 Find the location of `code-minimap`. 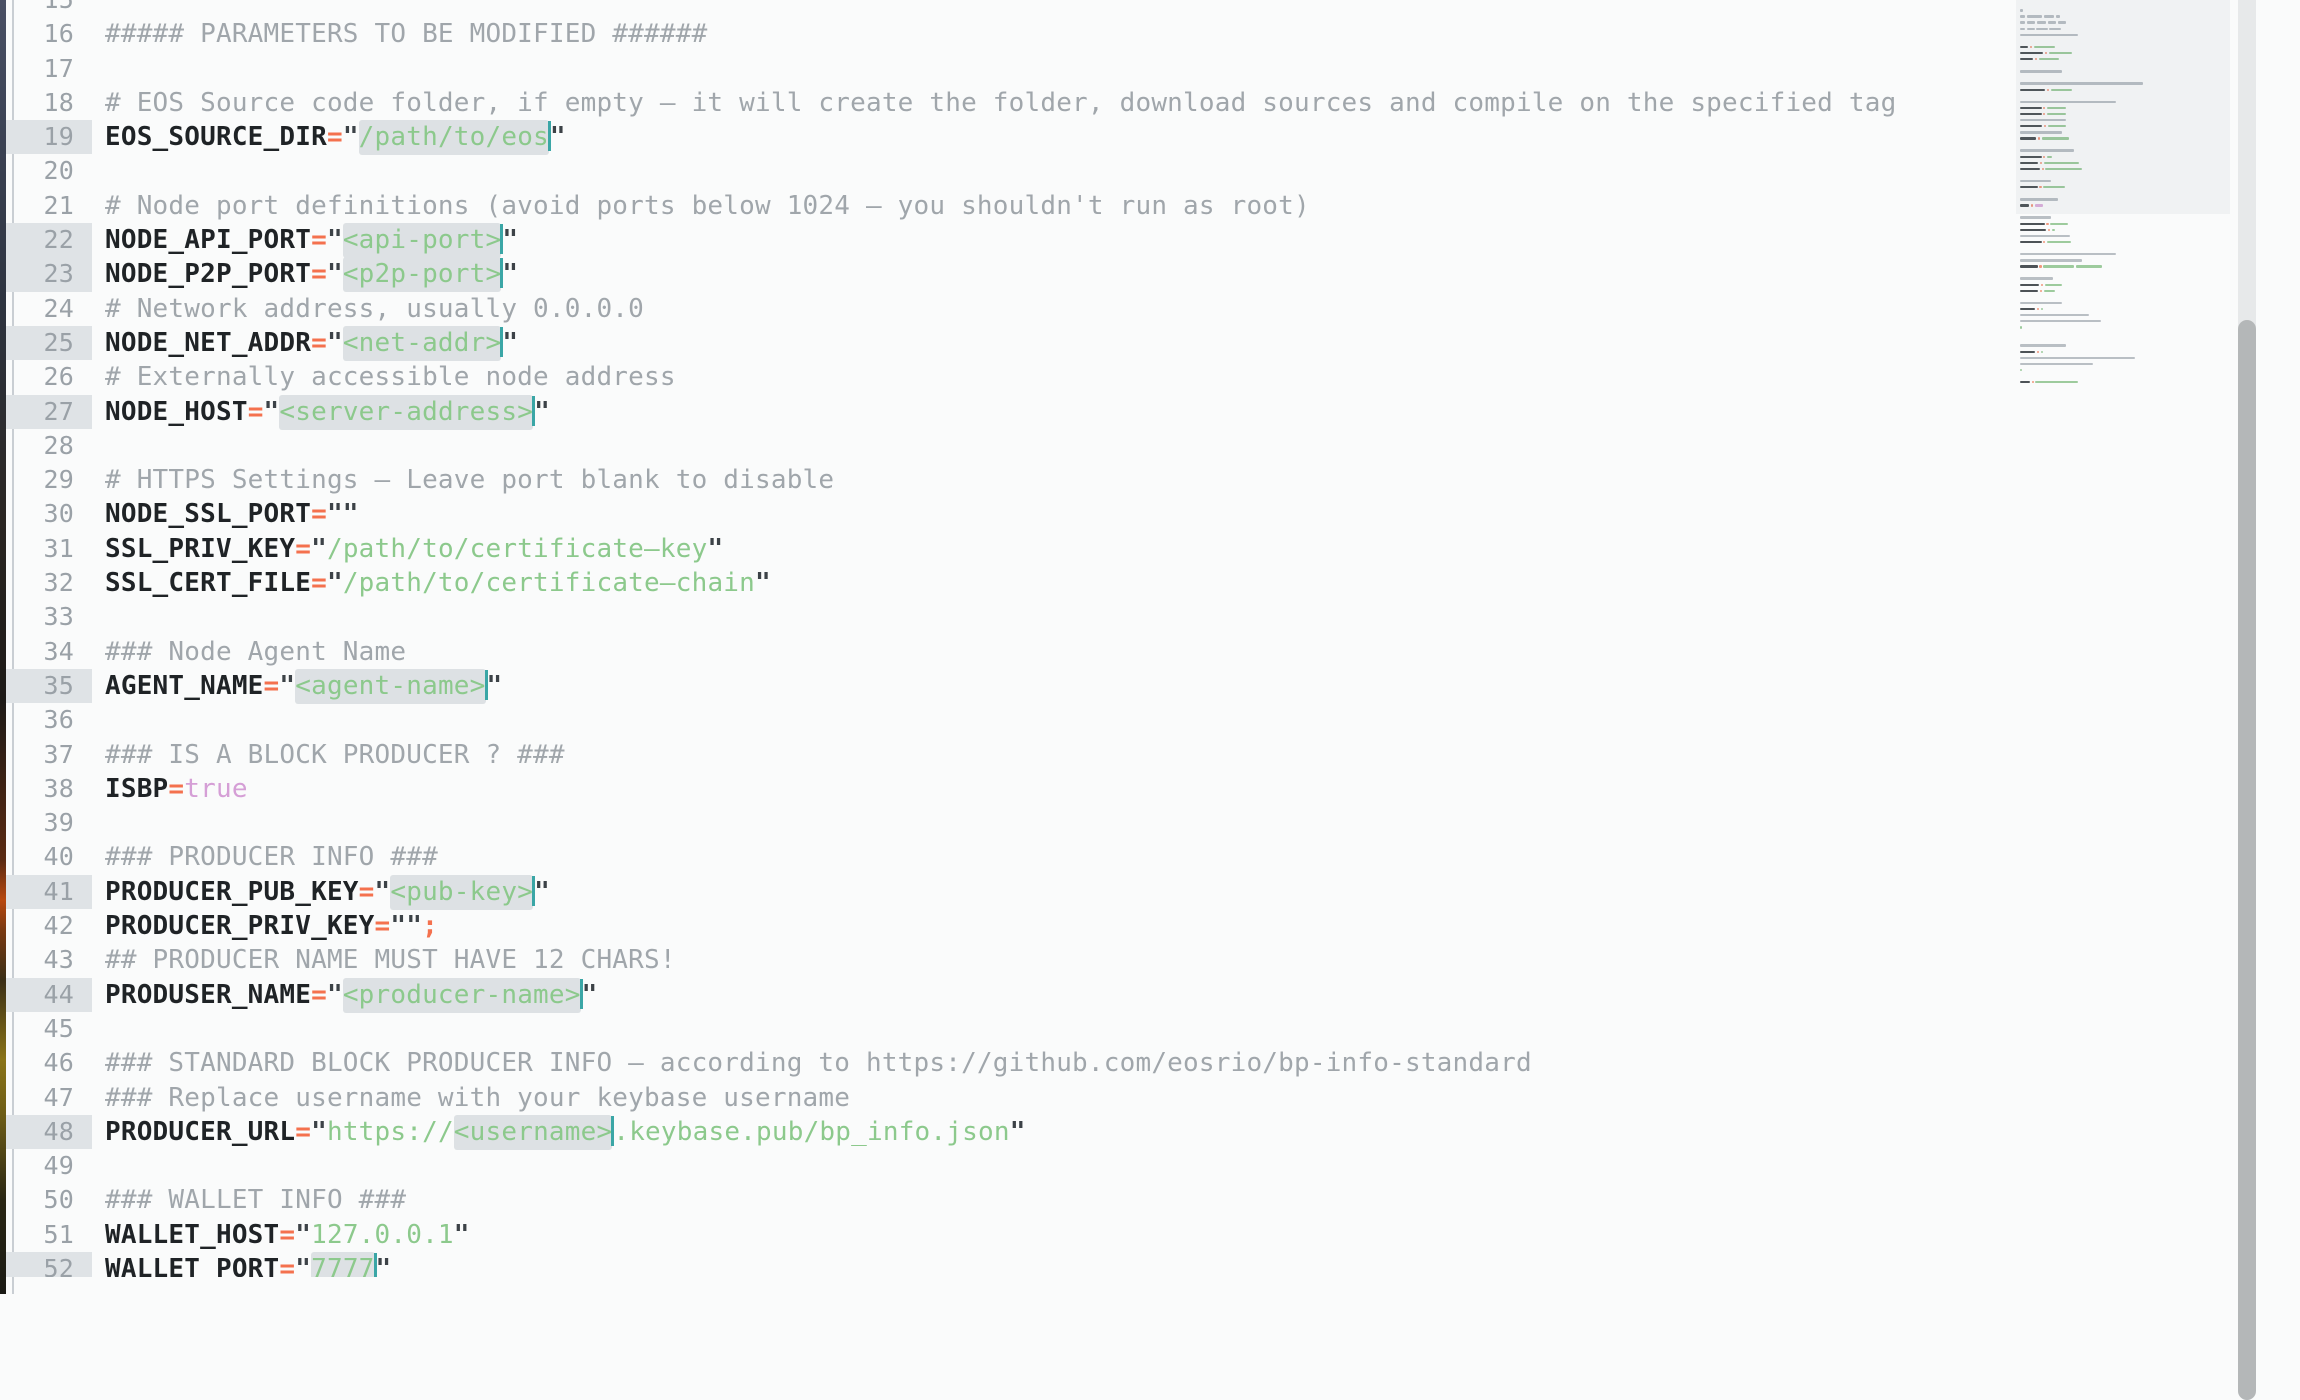

code-minimap is located at coordinates (2123, 647).